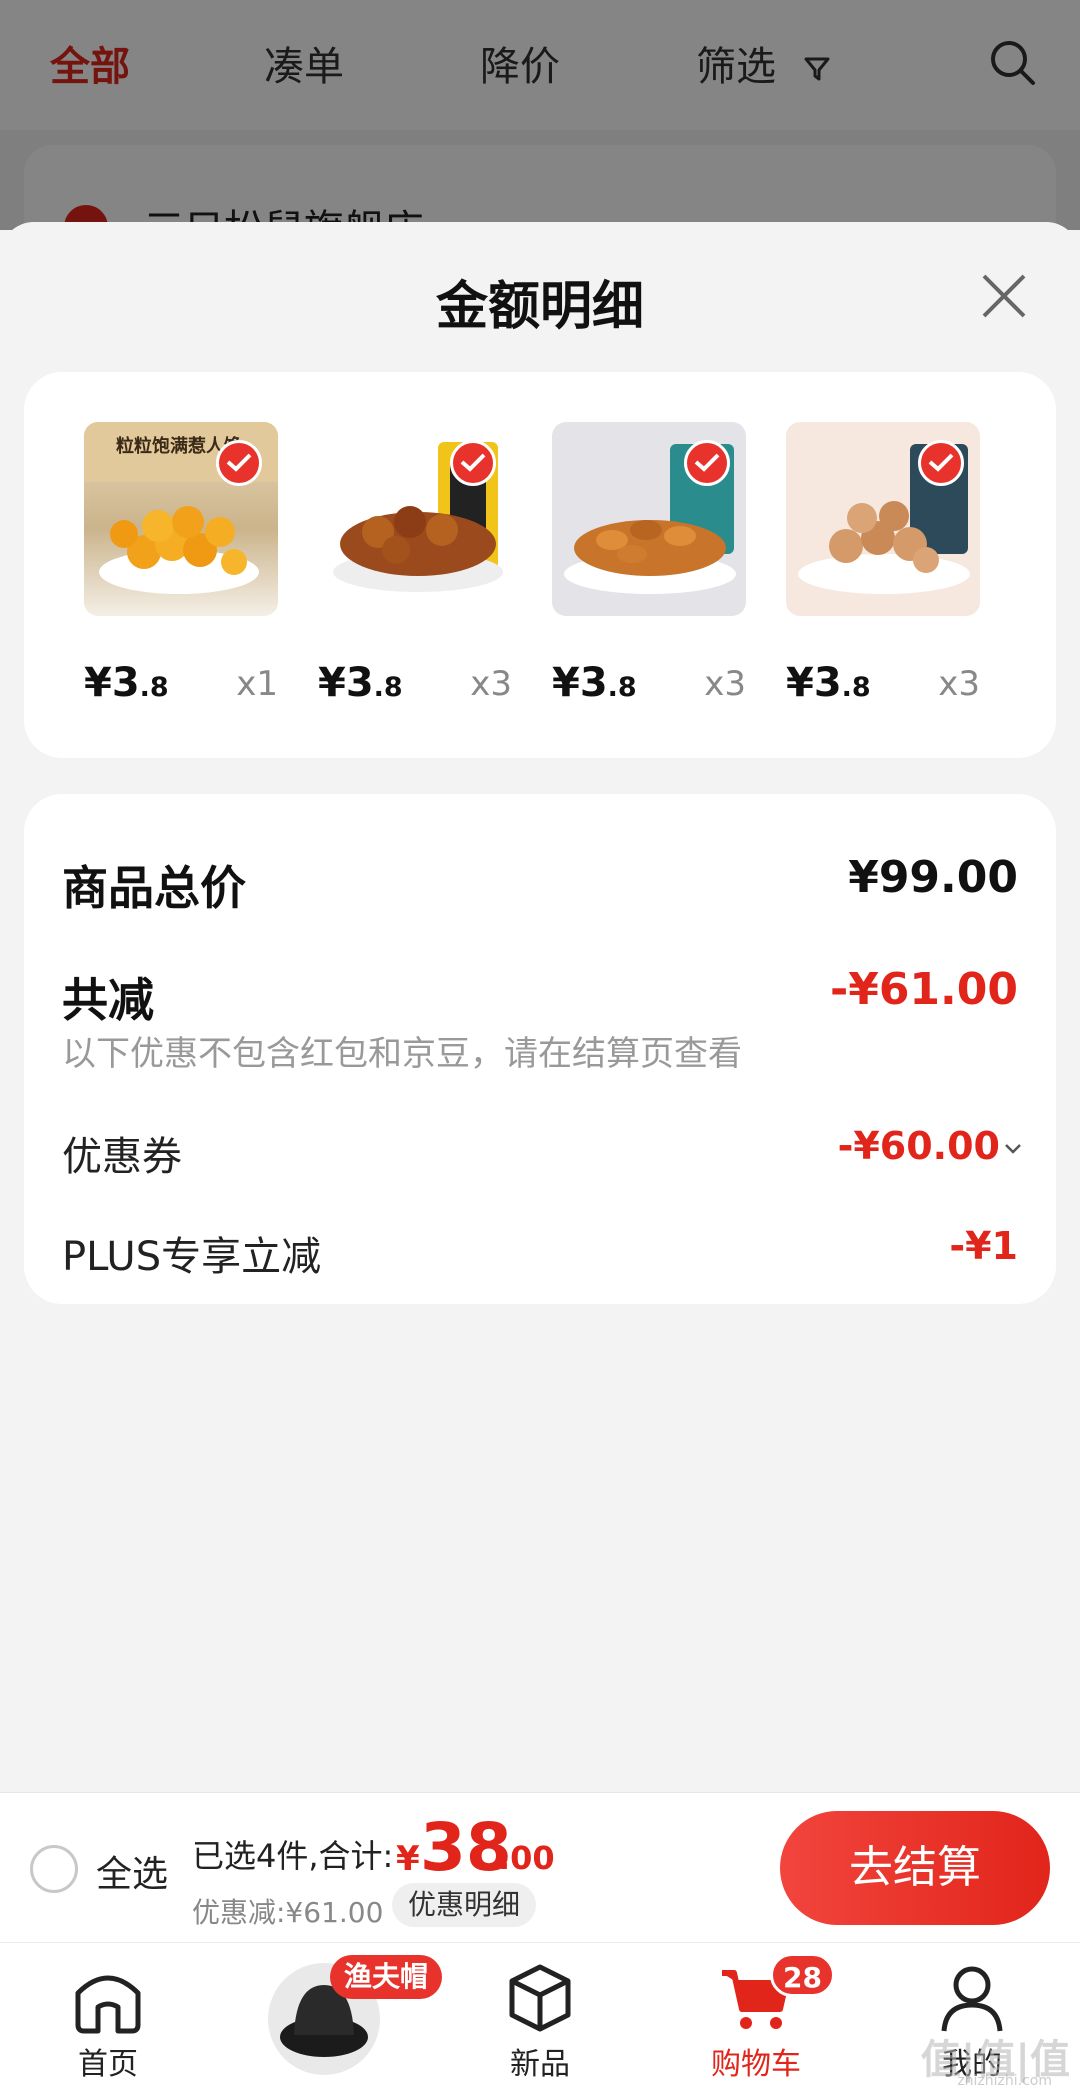 Image resolution: width=1080 pixels, height=2093 pixels. What do you see at coordinates (526, 1858) in the screenshot?
I see `total-decimal: .00` at bounding box center [526, 1858].